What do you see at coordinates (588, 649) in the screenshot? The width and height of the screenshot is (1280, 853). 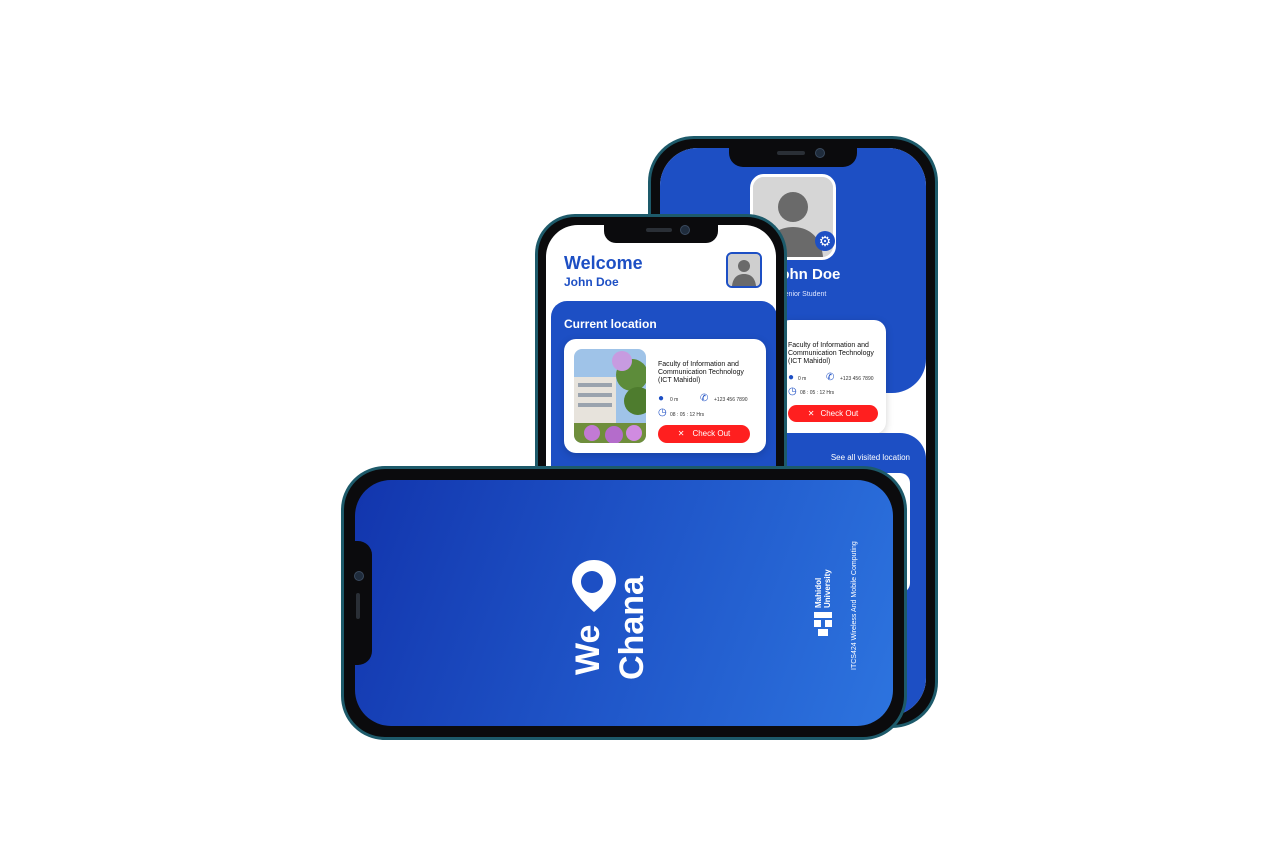 I see `brand-we: We` at bounding box center [588, 649].